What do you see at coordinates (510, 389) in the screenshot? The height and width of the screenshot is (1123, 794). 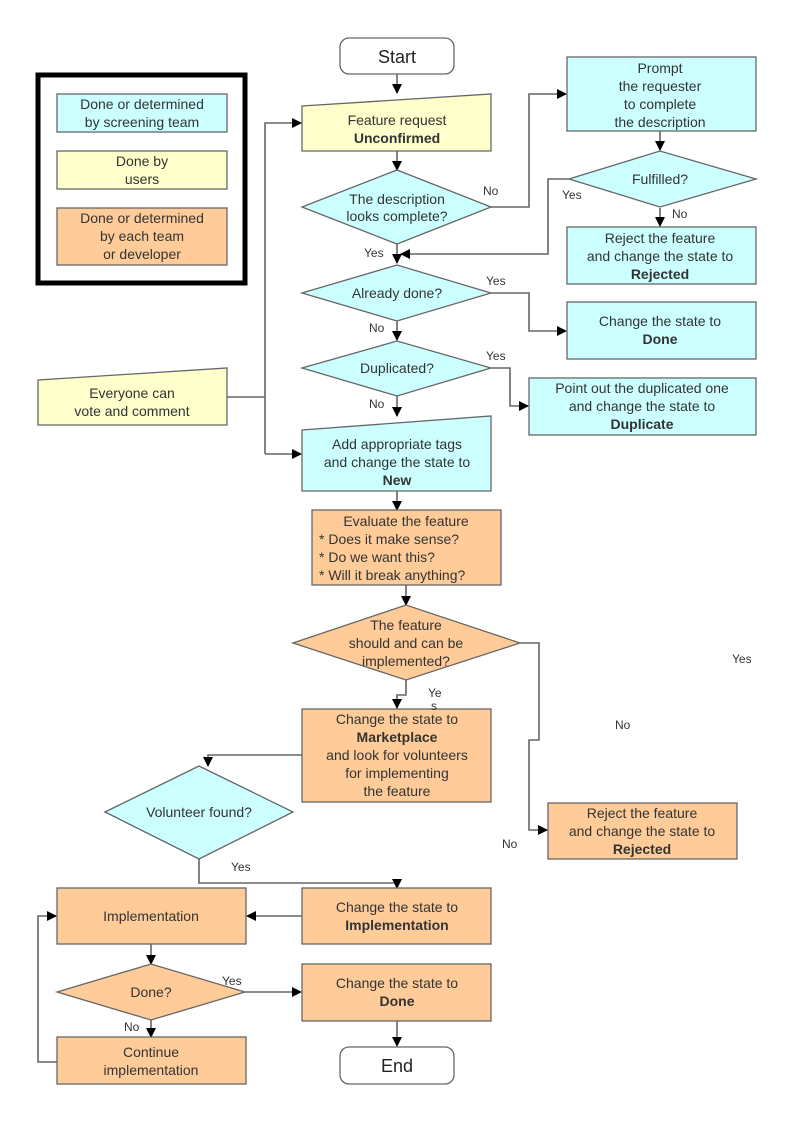 I see `edge-dup-yes` at bounding box center [510, 389].